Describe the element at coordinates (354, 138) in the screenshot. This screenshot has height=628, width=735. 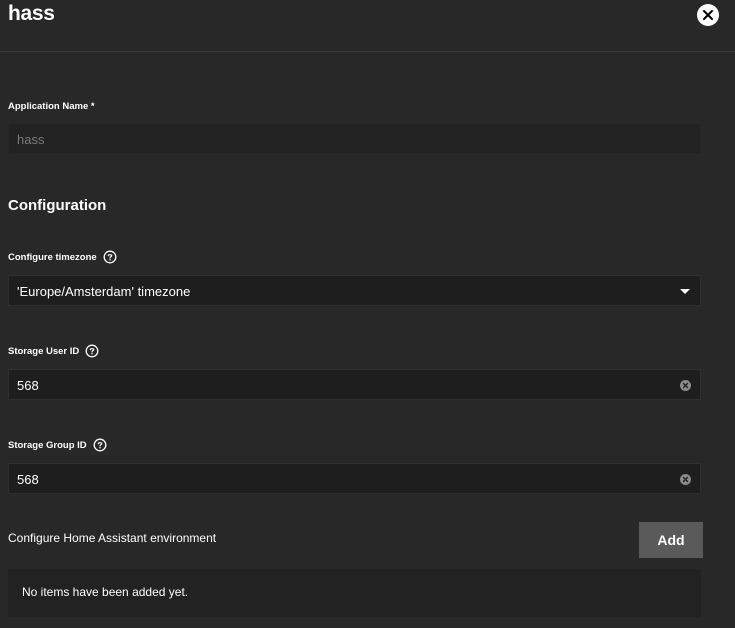
I see `app-name-input: hass` at that location.